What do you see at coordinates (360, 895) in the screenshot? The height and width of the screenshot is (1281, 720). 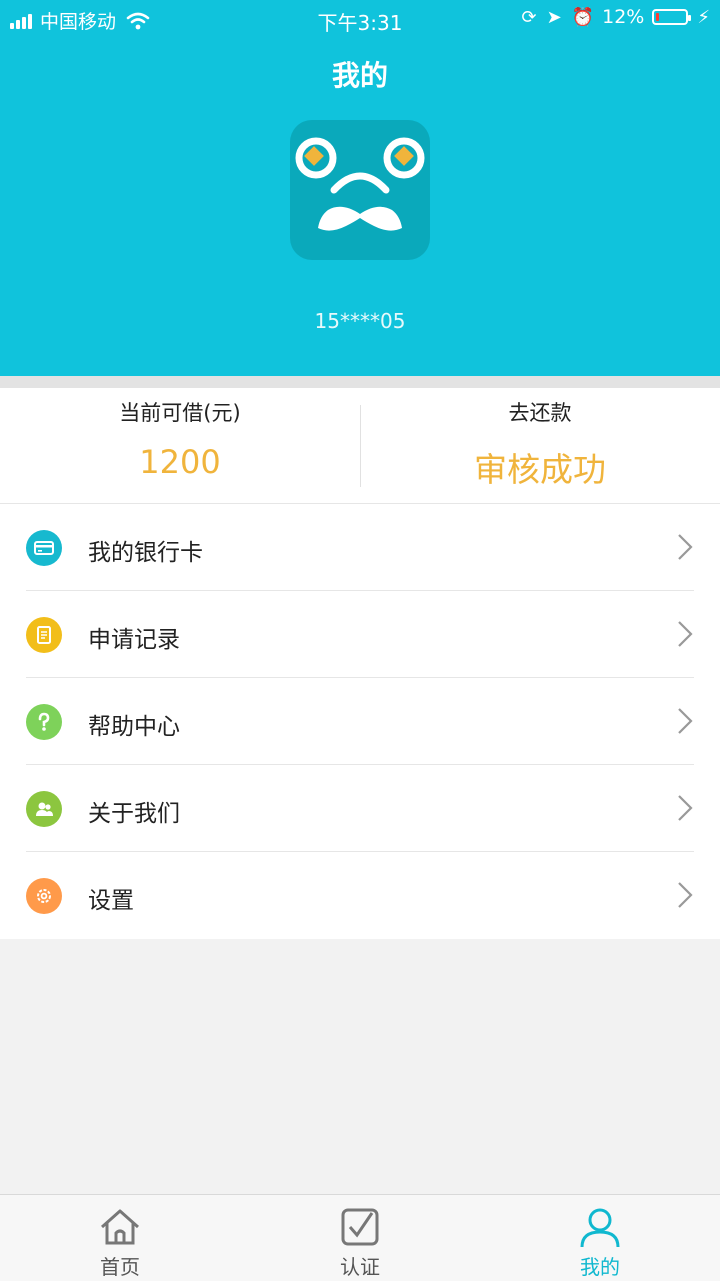 I see `menu-item-settings: 设置` at bounding box center [360, 895].